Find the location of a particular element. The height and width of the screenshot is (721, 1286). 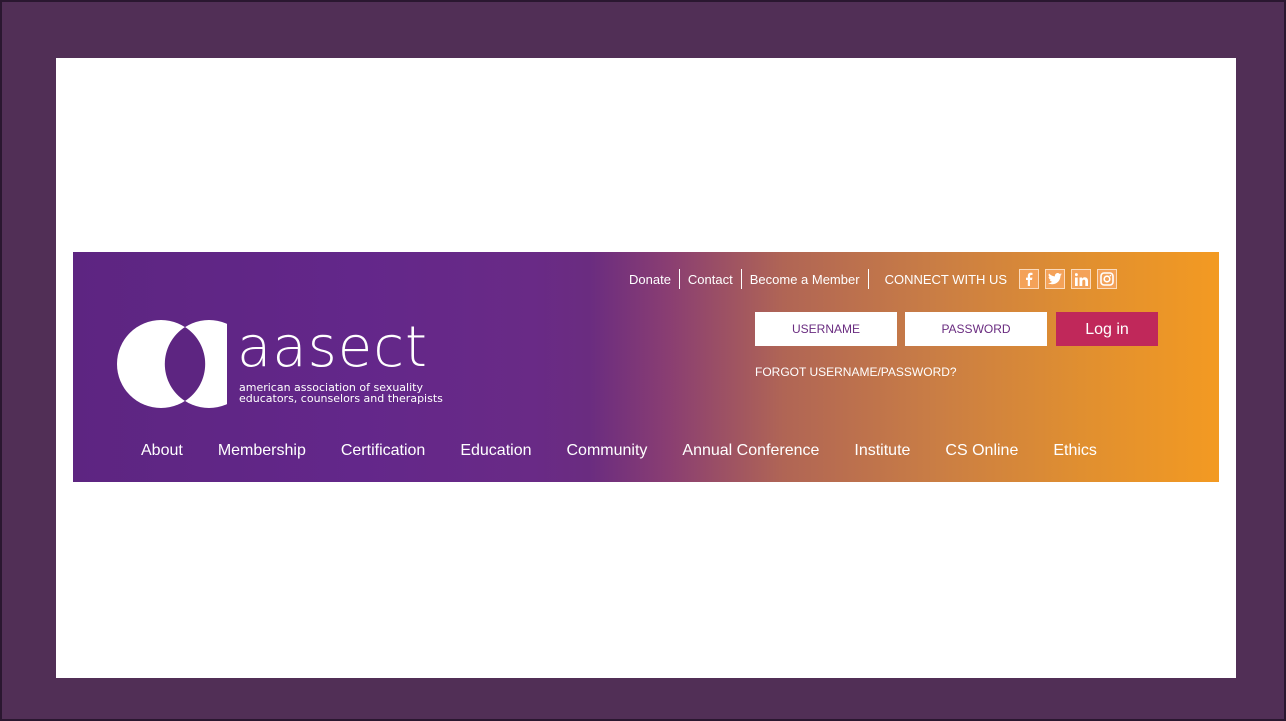

logo-wordmark: aasect is located at coordinates (333, 347).